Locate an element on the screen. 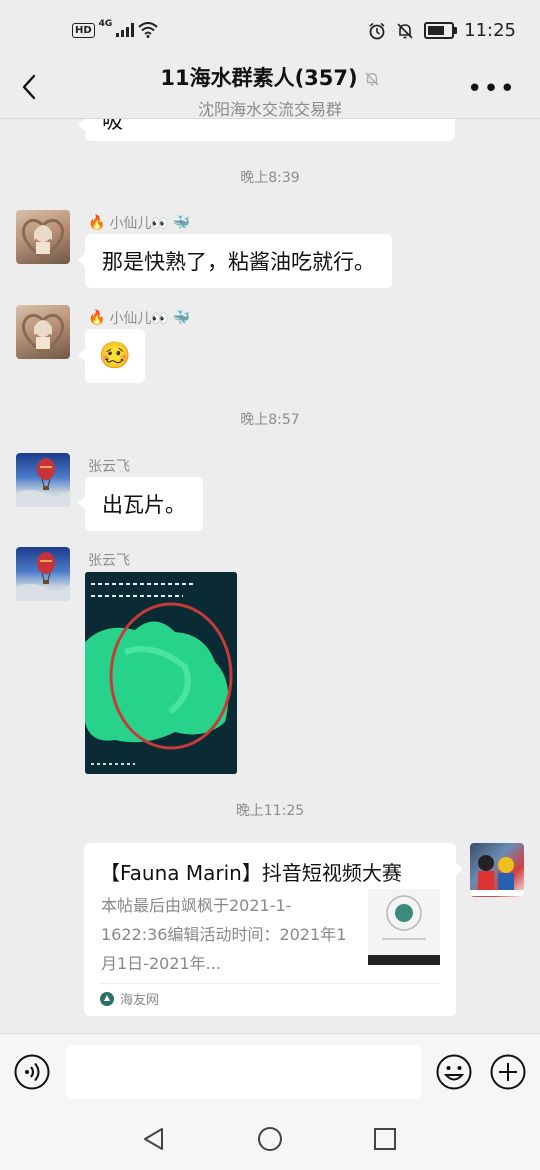  alarm-icon is located at coordinates (377, 30).